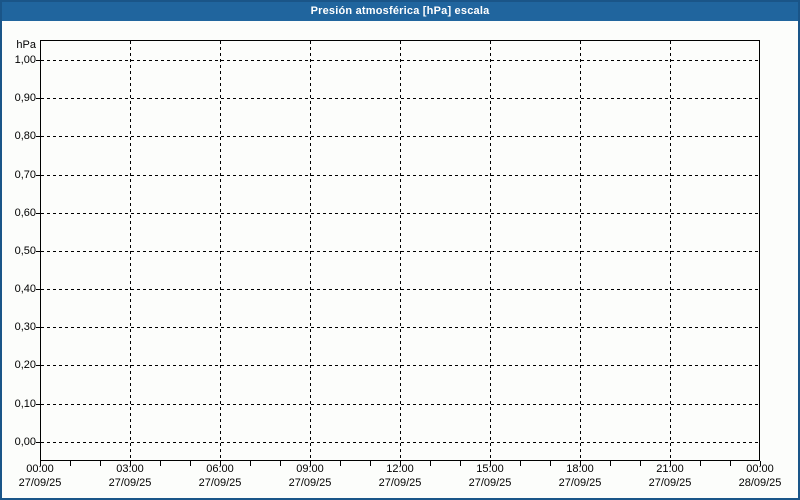  What do you see at coordinates (670, 469) in the screenshot?
I see `x-tick-time-label: 21:00` at bounding box center [670, 469].